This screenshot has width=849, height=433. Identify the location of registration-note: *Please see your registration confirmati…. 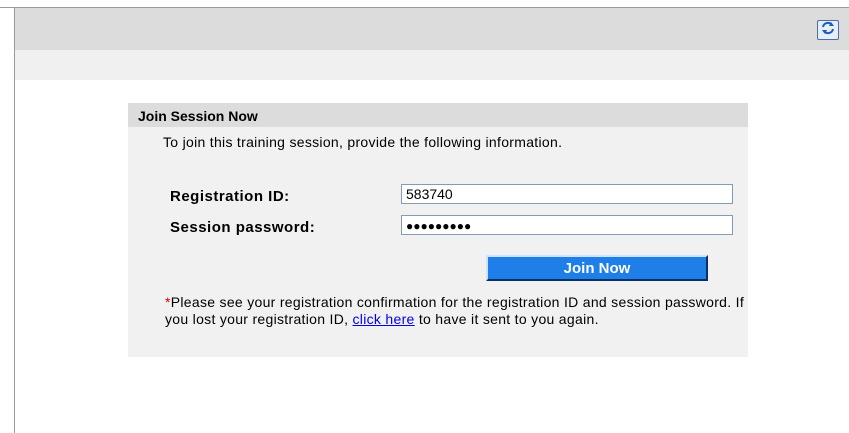
(455, 311).